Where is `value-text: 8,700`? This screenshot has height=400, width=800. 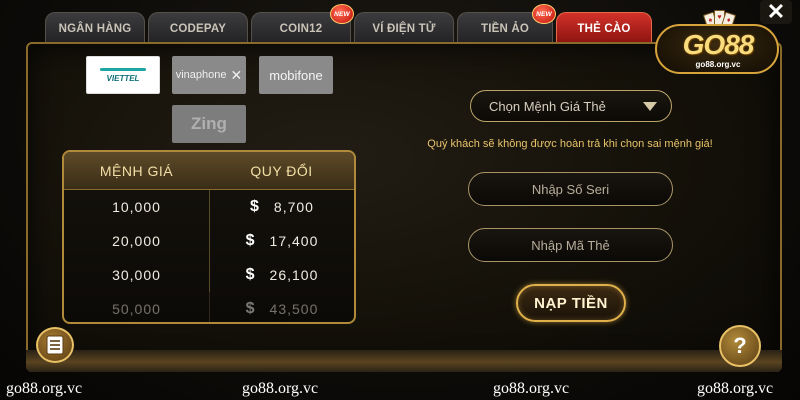
value-text: 8,700 is located at coordinates (293, 207).